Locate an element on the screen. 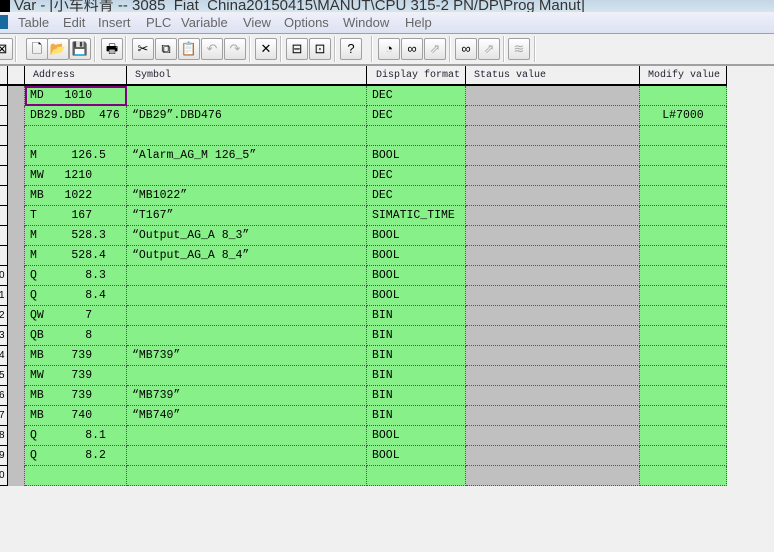 This screenshot has height=552, width=774. monitor-once-button: ∞ is located at coordinates (466, 49).